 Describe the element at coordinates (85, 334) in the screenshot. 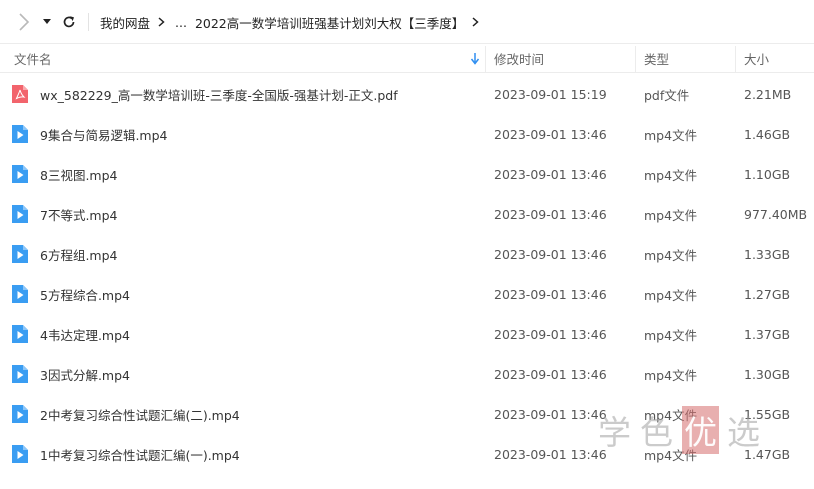

I see `file-name: 4韦达定理.mp4` at that location.